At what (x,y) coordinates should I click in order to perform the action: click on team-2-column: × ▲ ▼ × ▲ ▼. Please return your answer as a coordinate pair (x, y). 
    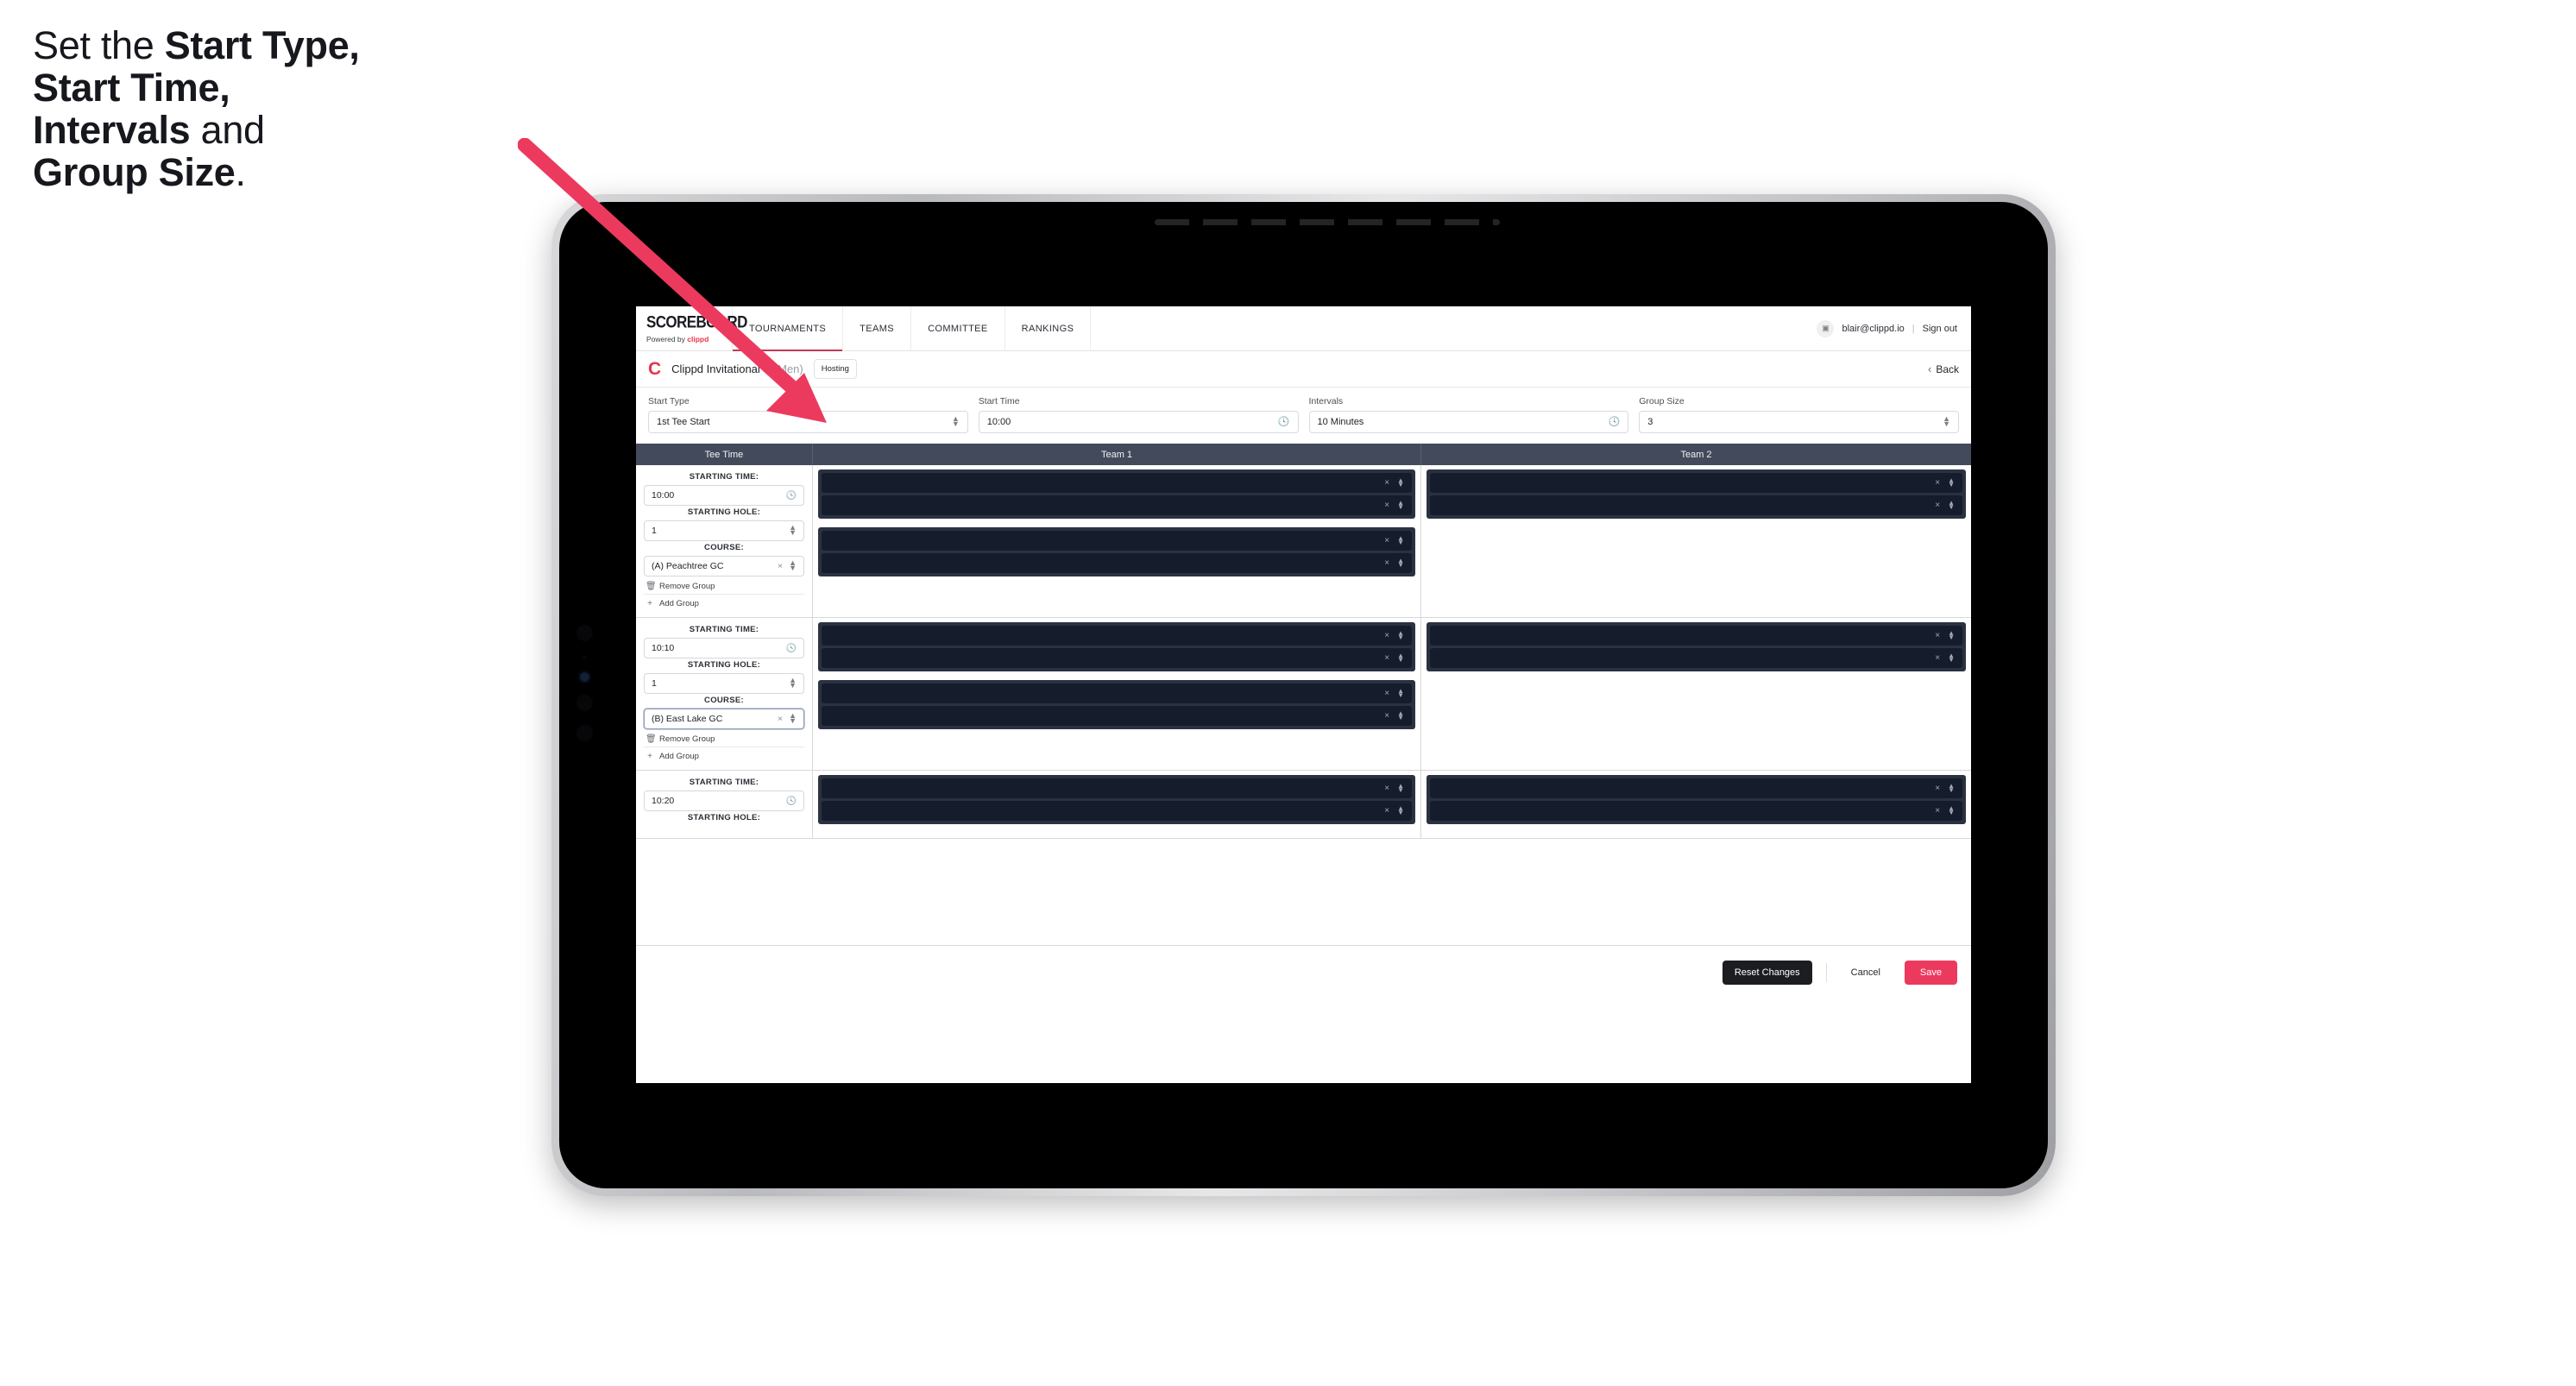
    Looking at the image, I should click on (1696, 694).